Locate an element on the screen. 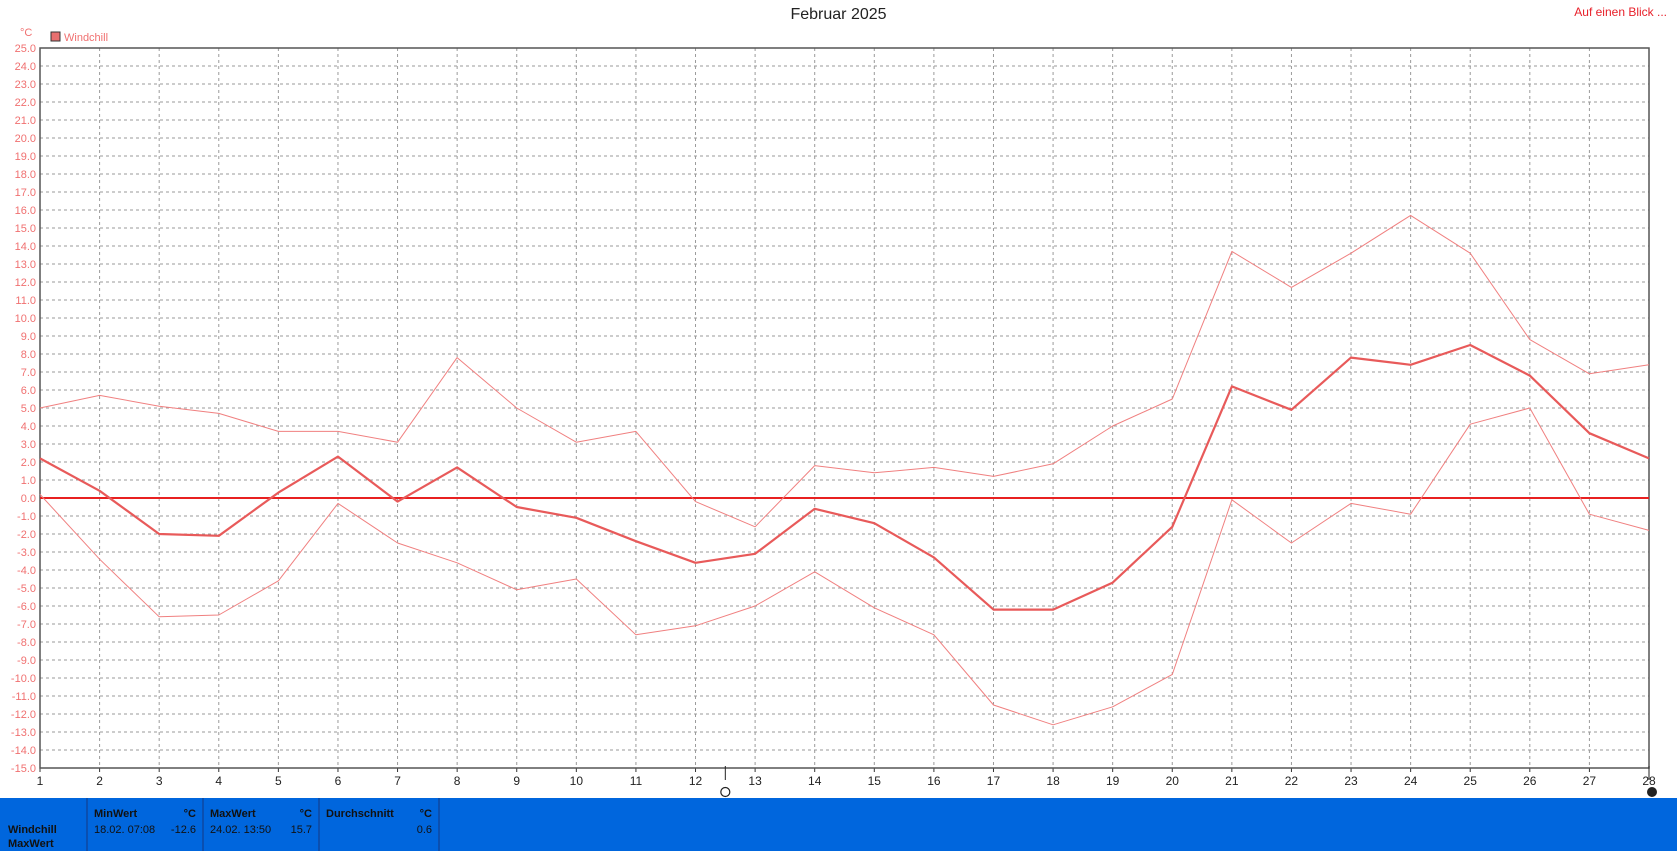  x-tick-label: 12 is located at coordinates (696, 781).